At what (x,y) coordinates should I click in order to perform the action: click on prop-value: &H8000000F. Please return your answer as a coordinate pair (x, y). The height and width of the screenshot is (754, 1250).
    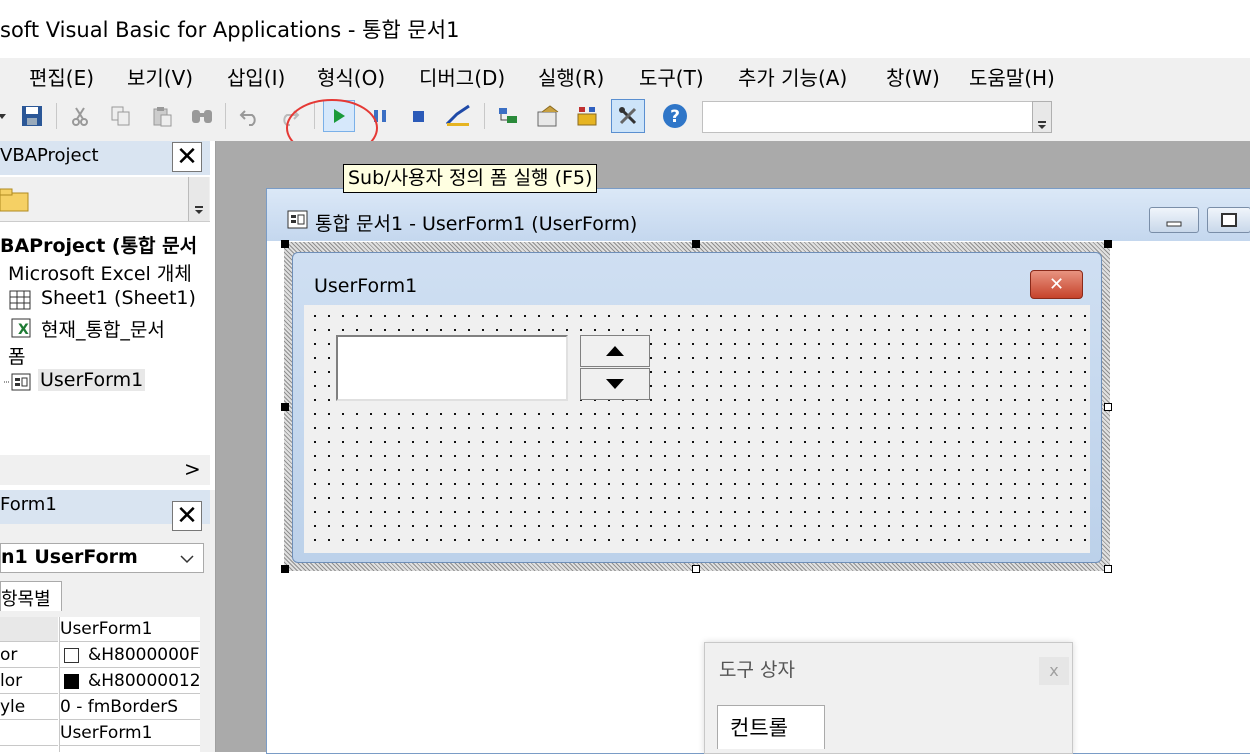
    Looking at the image, I should click on (130, 655).